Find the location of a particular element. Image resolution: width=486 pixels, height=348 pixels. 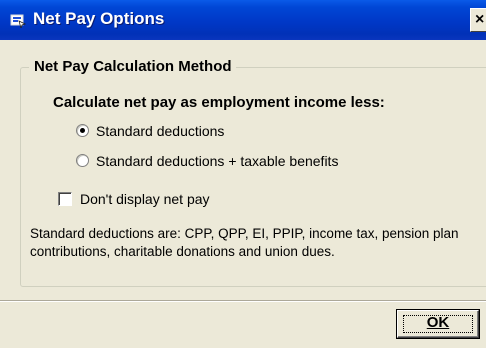

radio-button-selected is located at coordinates (82, 130).